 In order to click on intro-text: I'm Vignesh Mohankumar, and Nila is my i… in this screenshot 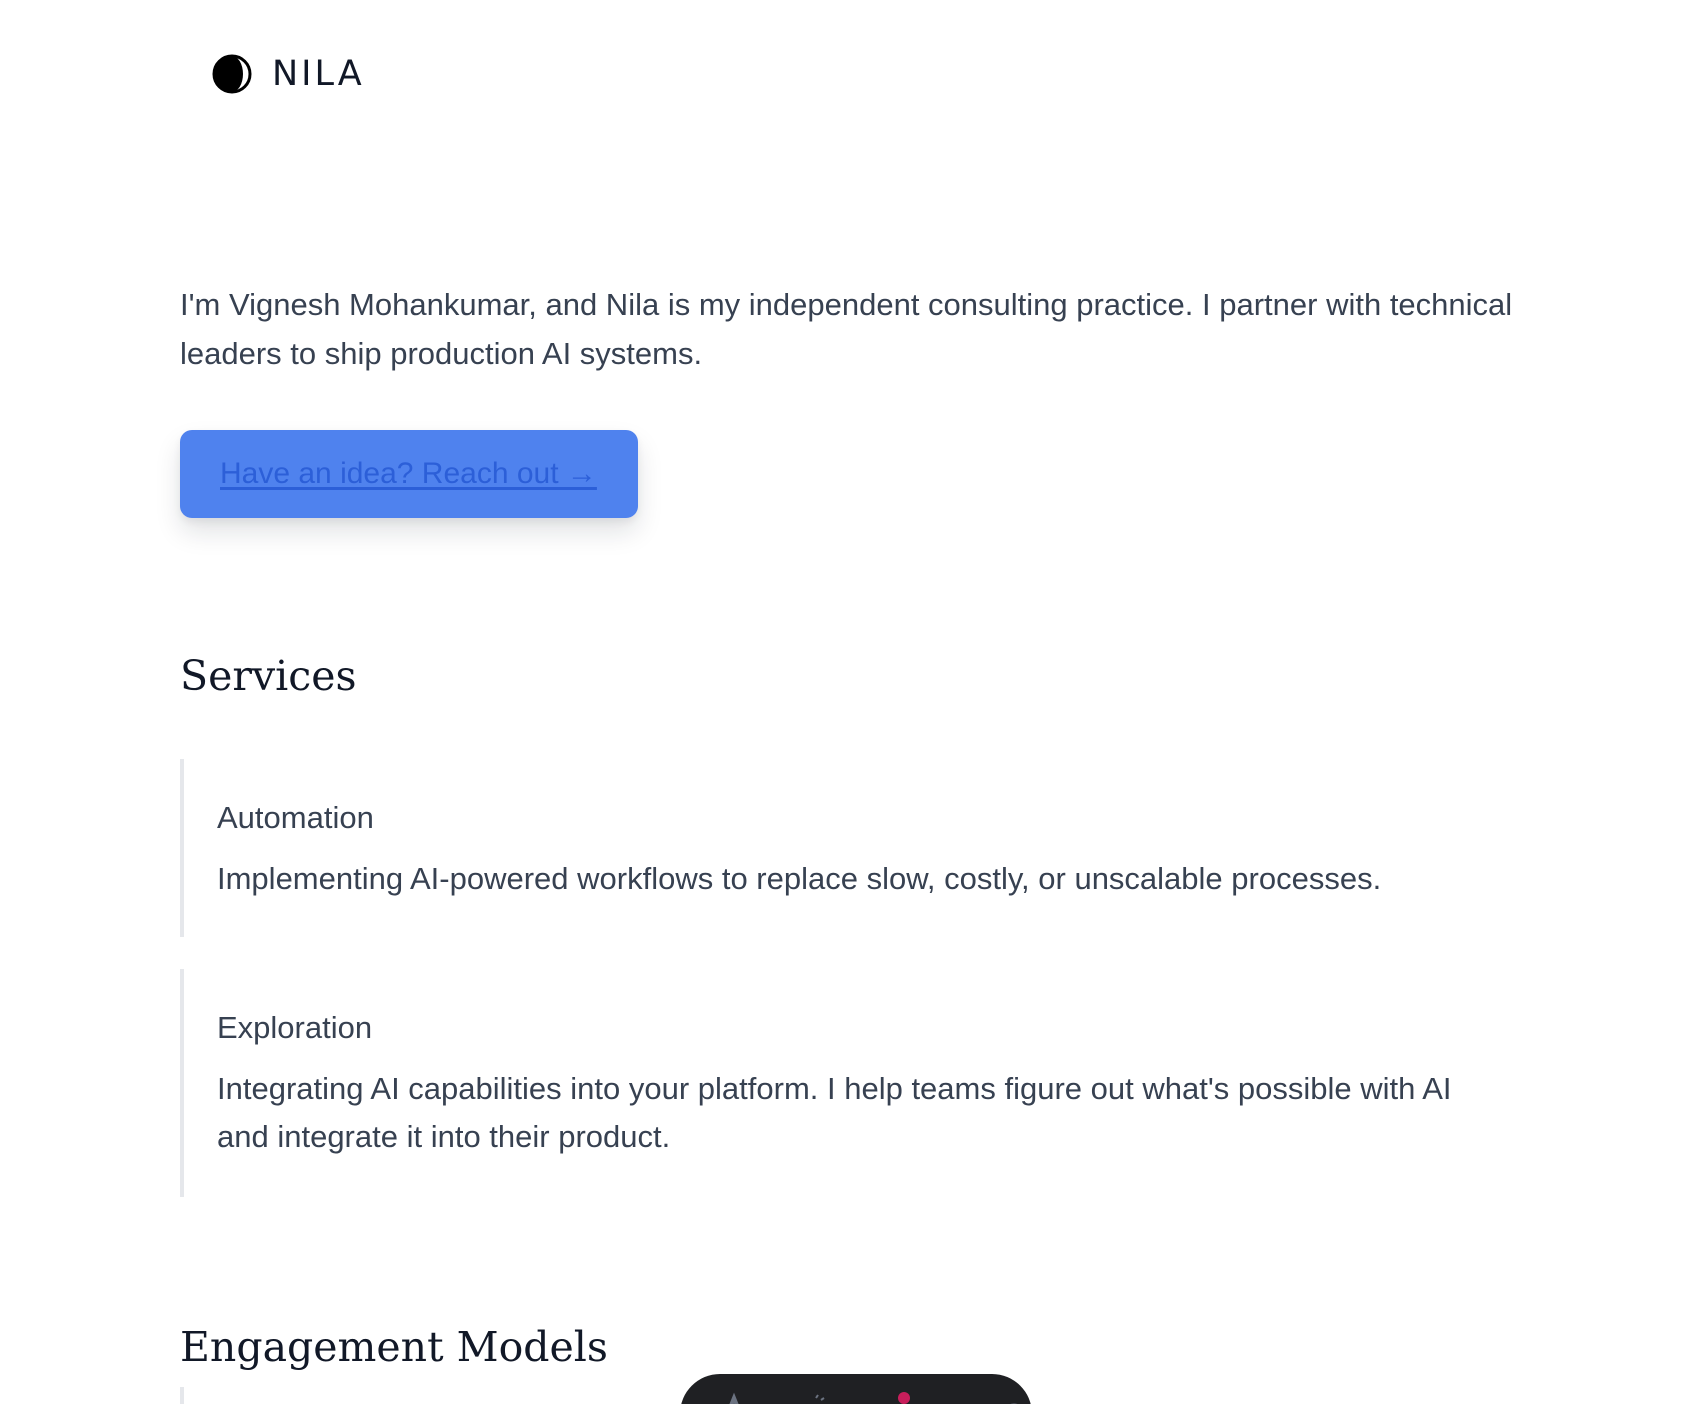, I will do `click(846, 329)`.